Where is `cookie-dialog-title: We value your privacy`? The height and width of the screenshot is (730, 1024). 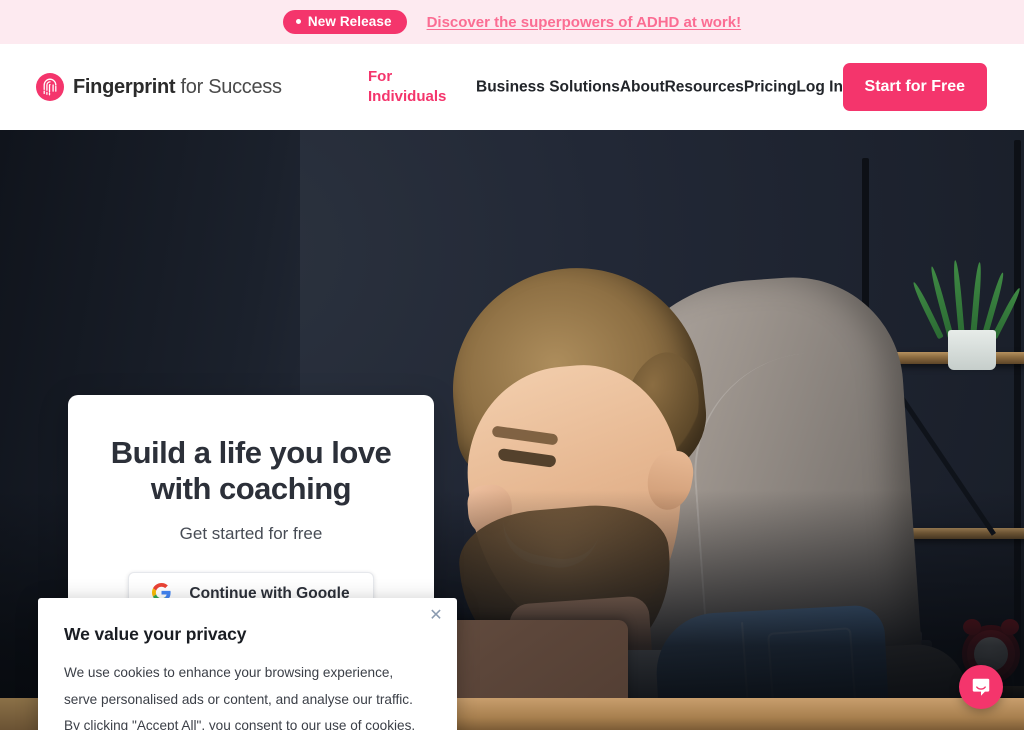 cookie-dialog-title: We value your privacy is located at coordinates (155, 634).